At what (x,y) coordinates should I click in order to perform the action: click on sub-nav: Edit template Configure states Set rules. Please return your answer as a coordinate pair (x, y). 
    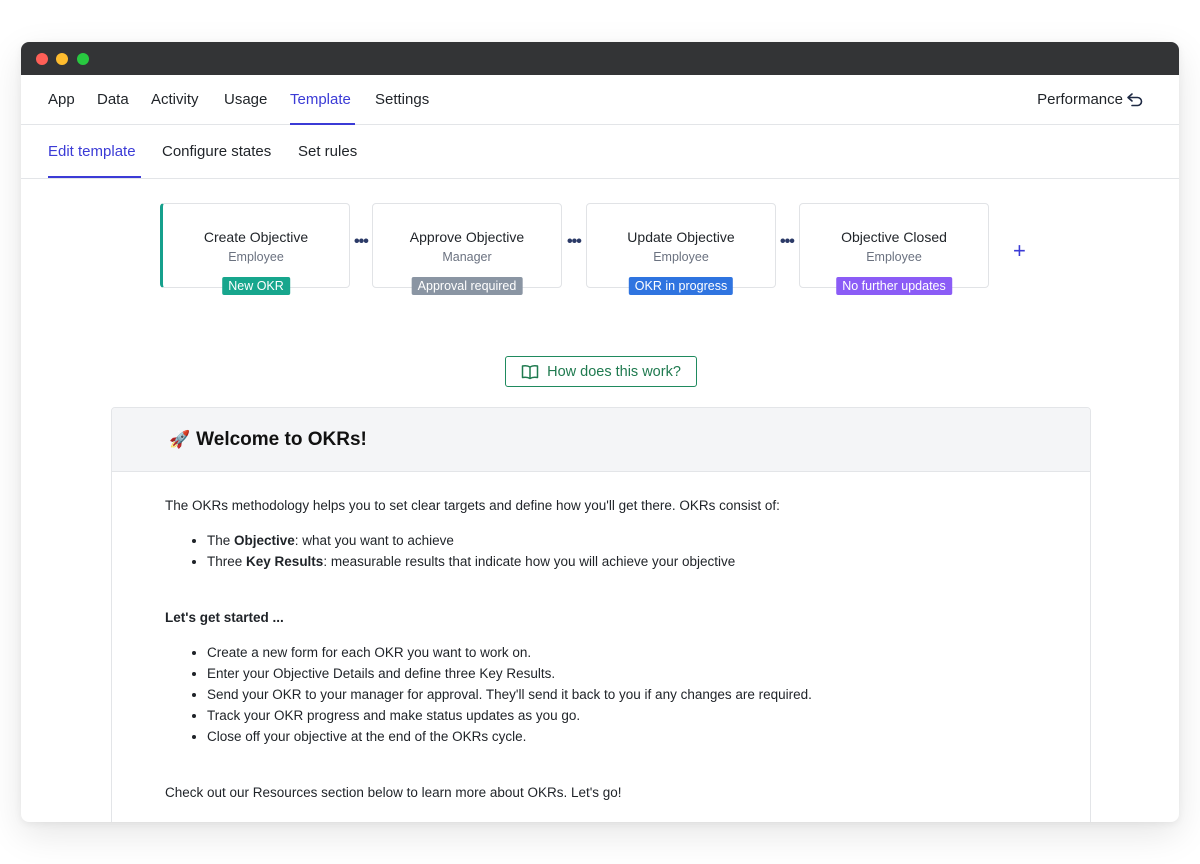
    Looking at the image, I should click on (600, 152).